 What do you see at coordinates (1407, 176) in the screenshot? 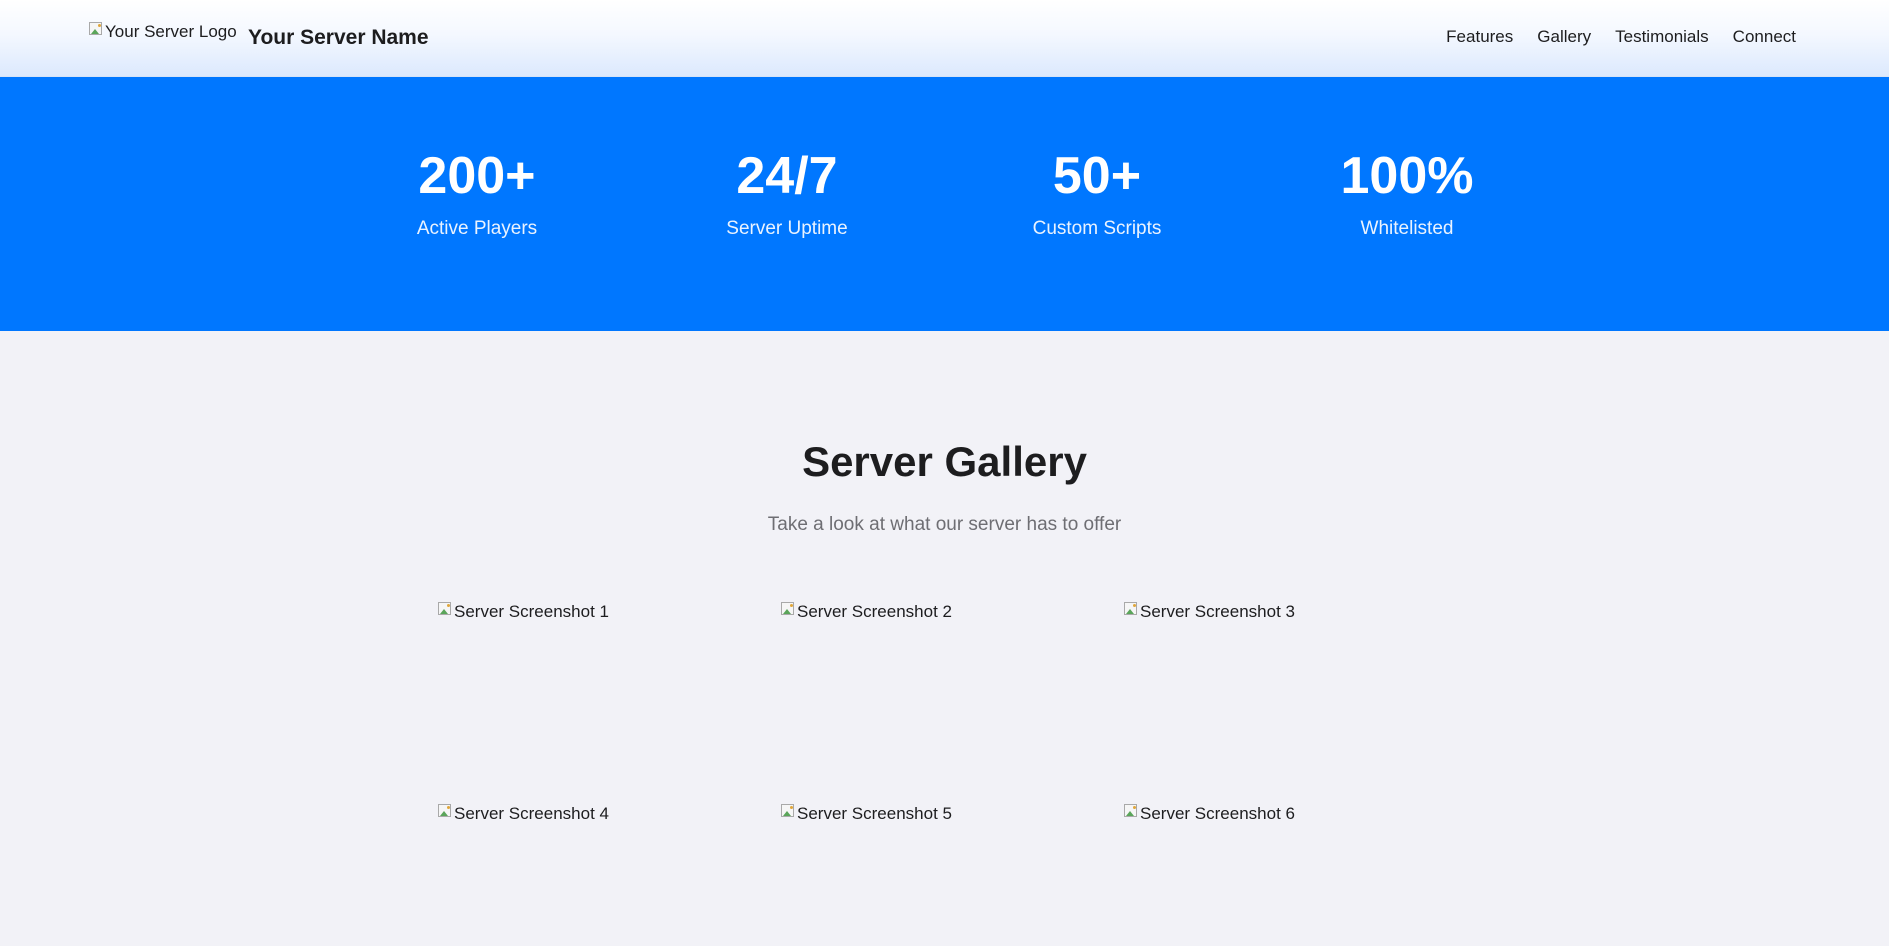
I see `stat-value: 100%` at bounding box center [1407, 176].